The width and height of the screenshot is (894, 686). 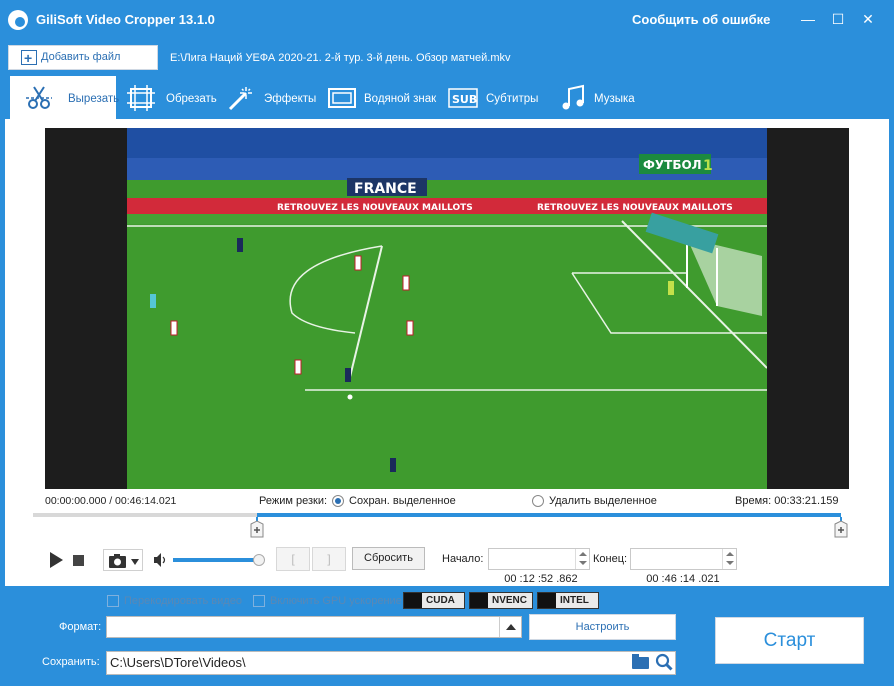 I want to click on start-marker-handle, so click(x=257, y=528).